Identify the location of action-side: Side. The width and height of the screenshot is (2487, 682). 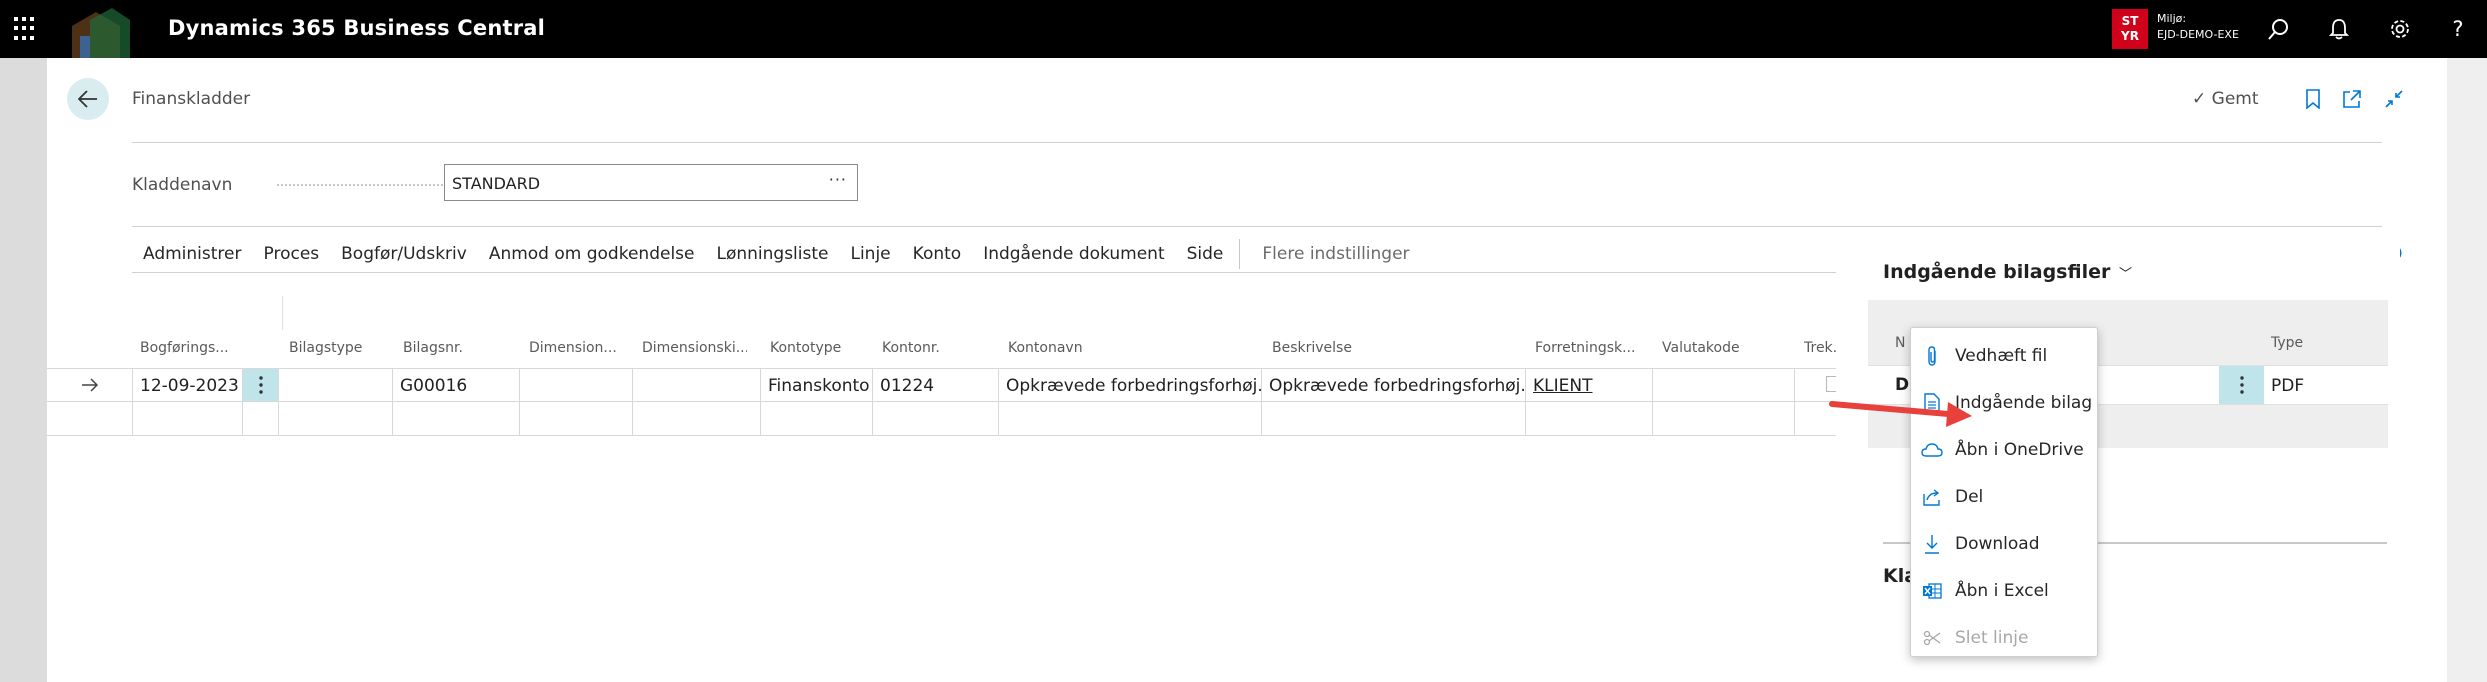
(1205, 254).